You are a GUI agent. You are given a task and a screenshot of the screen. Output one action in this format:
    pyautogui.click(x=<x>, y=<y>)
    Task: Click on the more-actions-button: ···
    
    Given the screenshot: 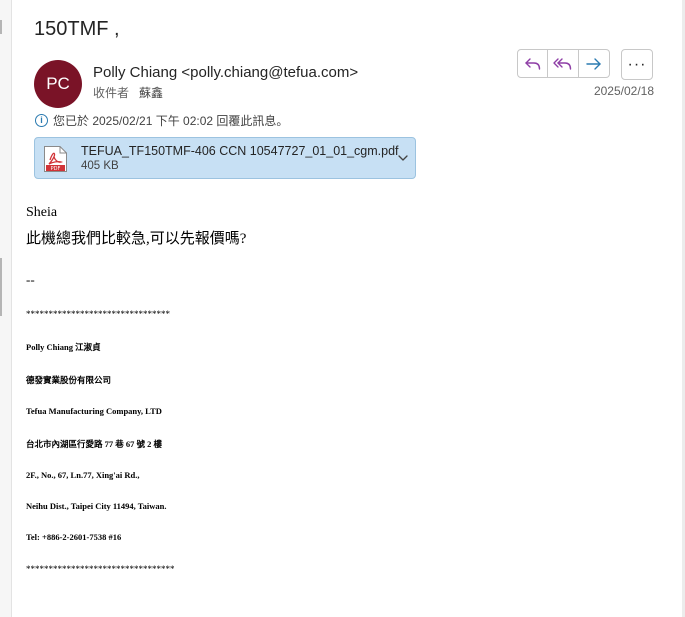 What is the action you would take?
    pyautogui.click(x=637, y=64)
    